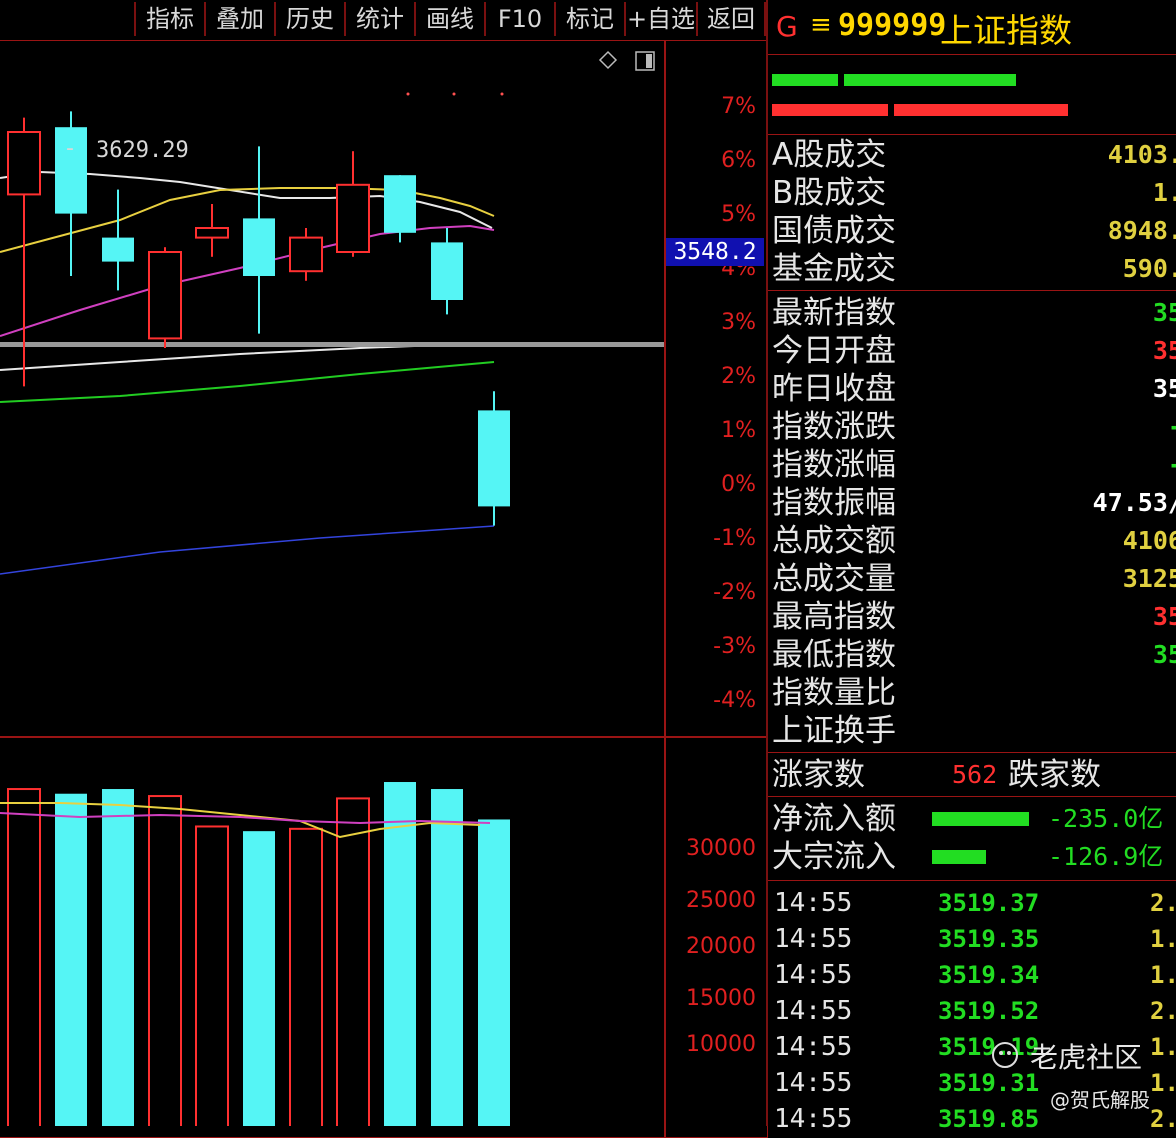 The height and width of the screenshot is (1138, 1176). I want to click on stat-row: 昨日收盘 355, so click(974, 389).